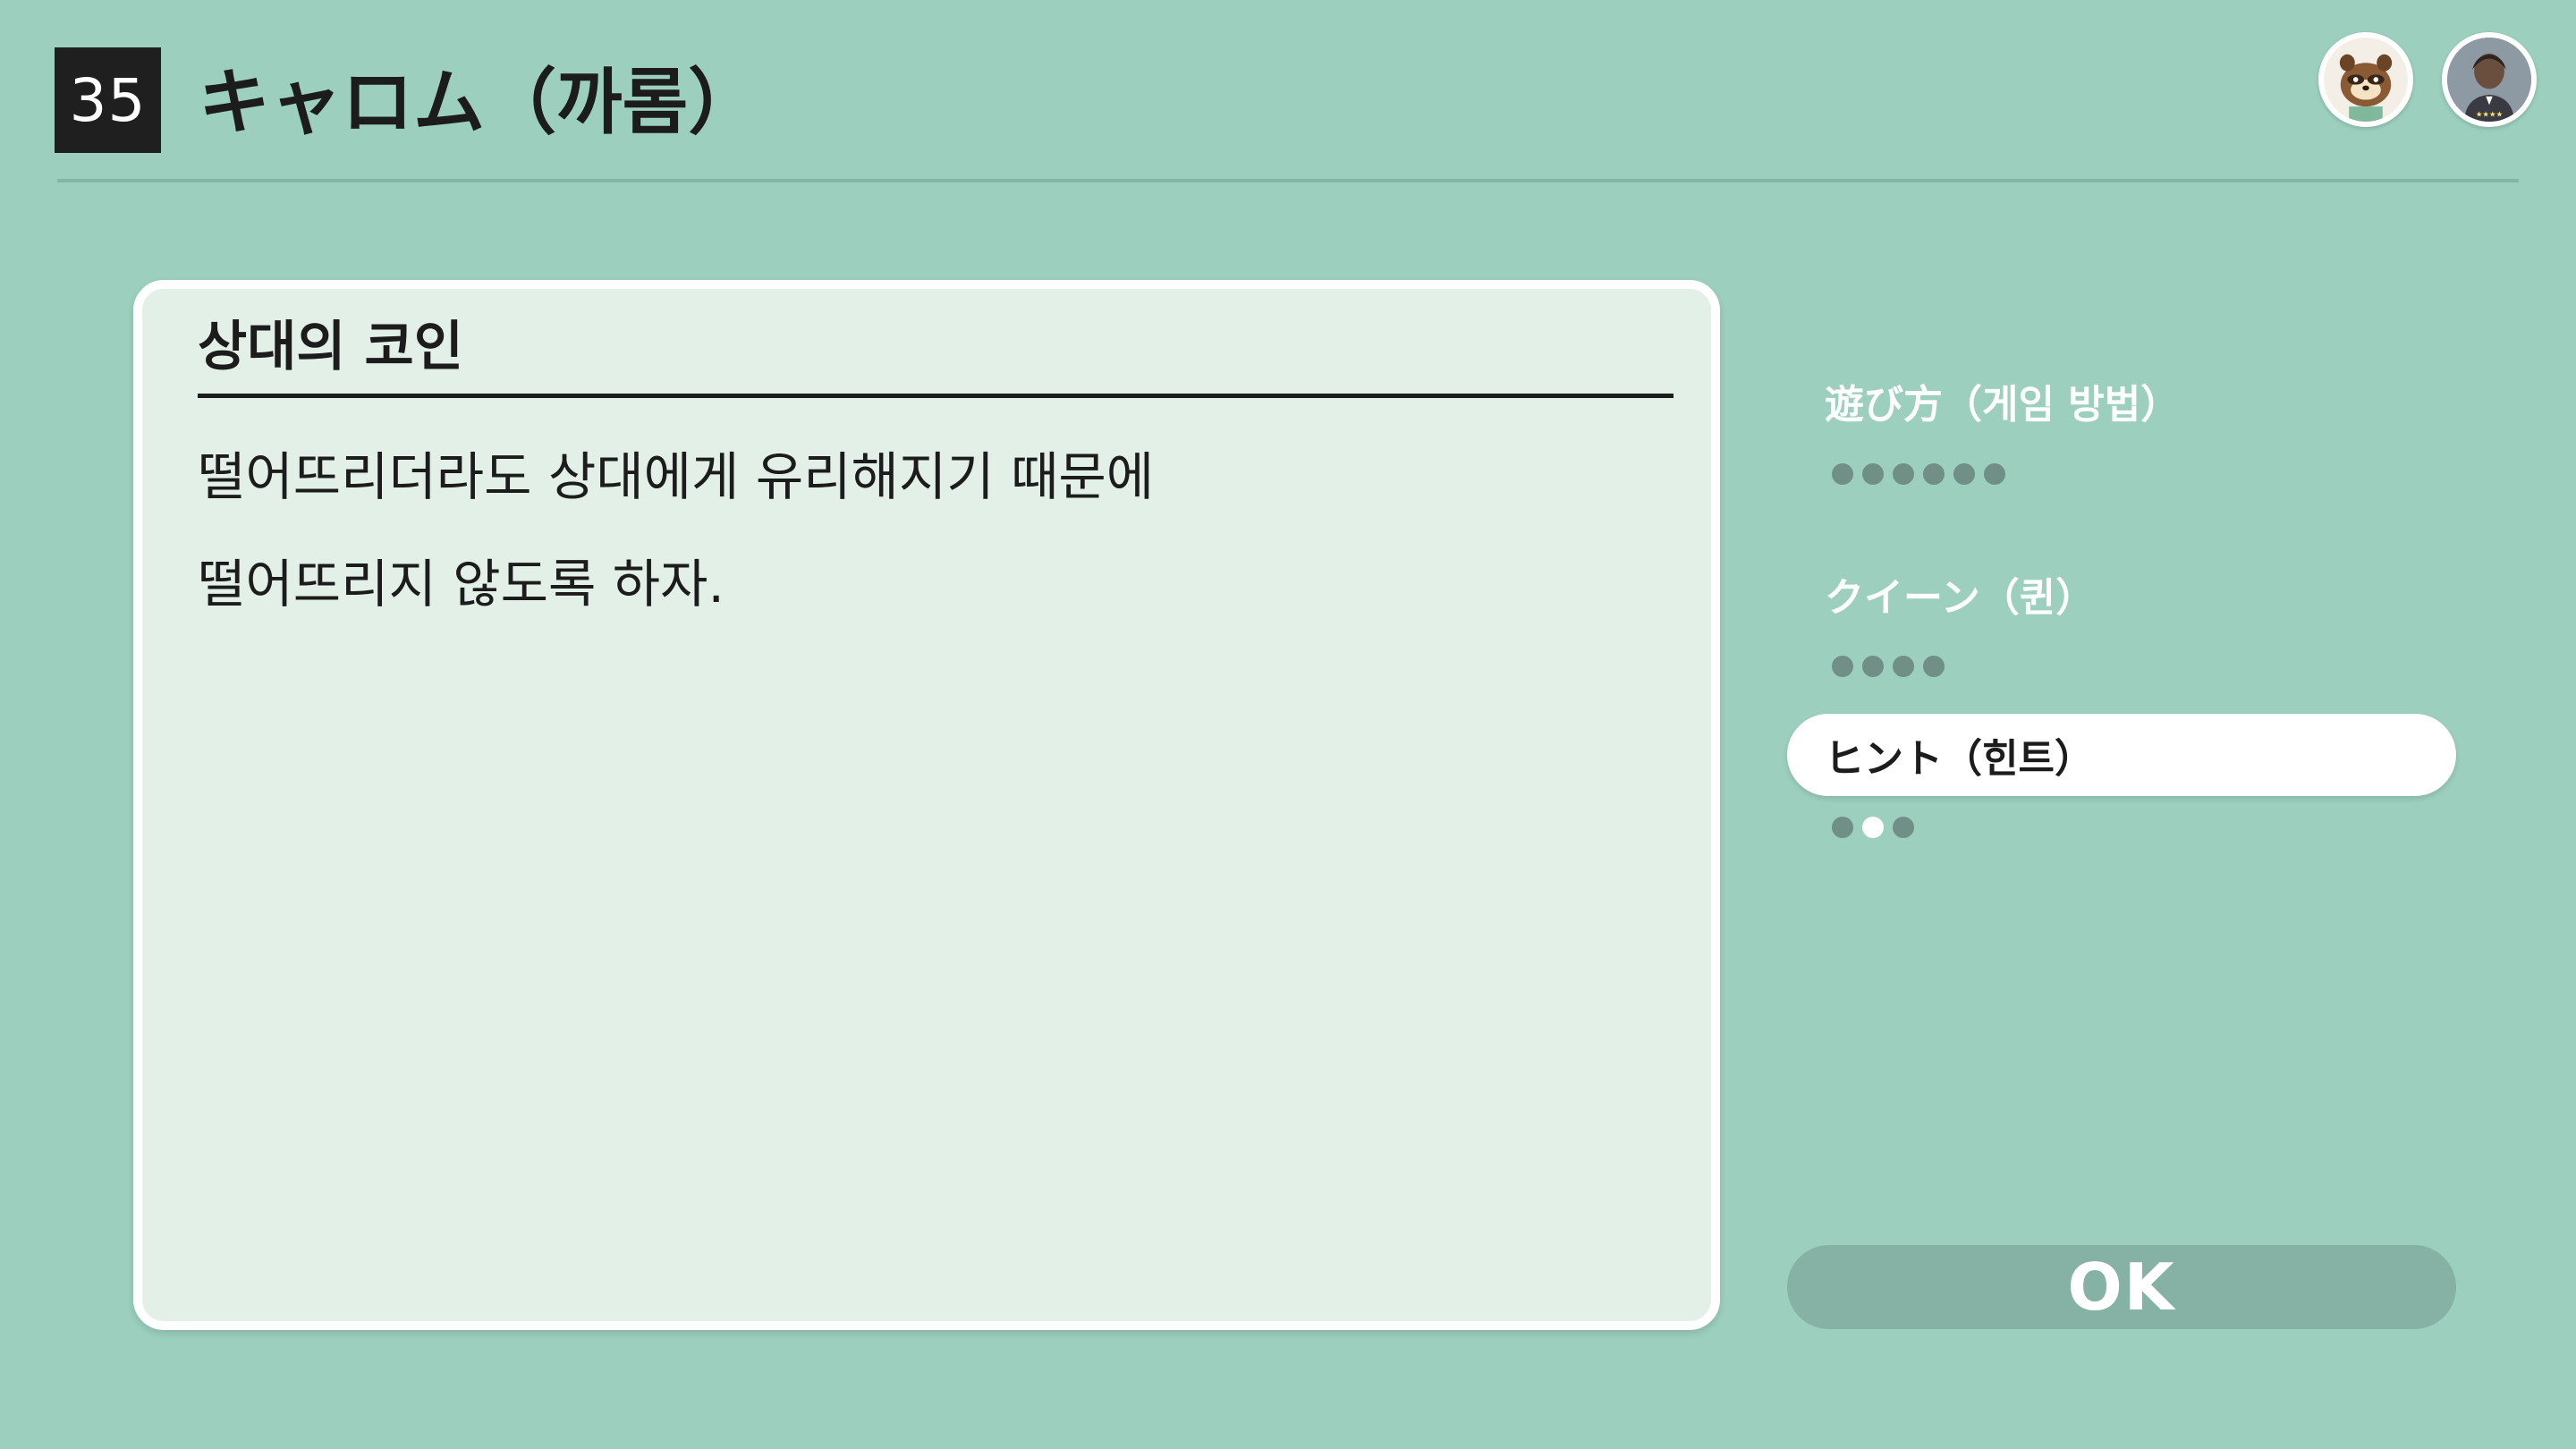 This screenshot has width=2576, height=1449. Describe the element at coordinates (2121, 755) in the screenshot. I see `menu-item-hint: ヒント（힌트）` at that location.